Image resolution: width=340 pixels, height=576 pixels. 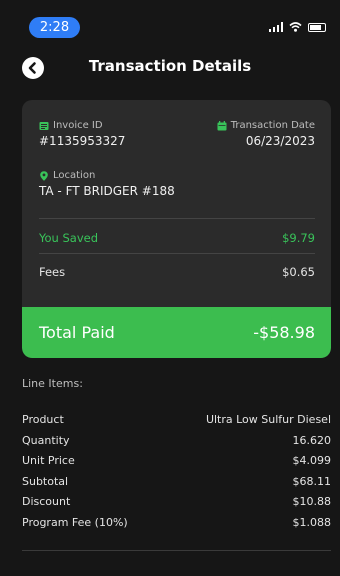 What do you see at coordinates (77, 332) in the screenshot?
I see `total-paid-label: Total Paid` at bounding box center [77, 332].